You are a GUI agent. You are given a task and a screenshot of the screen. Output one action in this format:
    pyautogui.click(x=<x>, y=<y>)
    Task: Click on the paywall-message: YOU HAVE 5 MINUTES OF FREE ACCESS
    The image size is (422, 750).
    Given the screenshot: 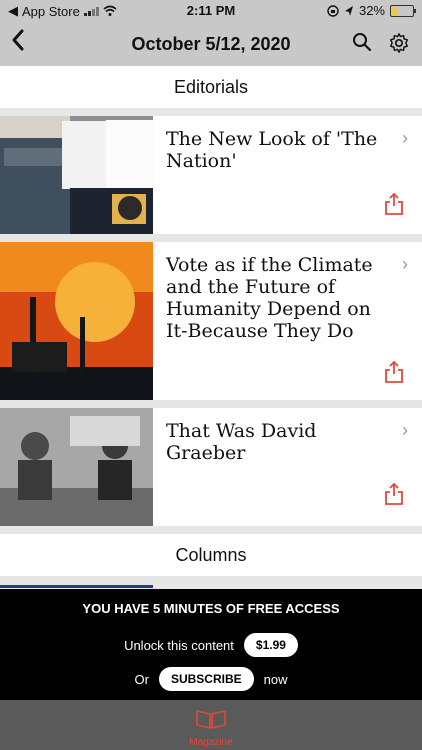 What is the action you would take?
    pyautogui.click(x=211, y=608)
    